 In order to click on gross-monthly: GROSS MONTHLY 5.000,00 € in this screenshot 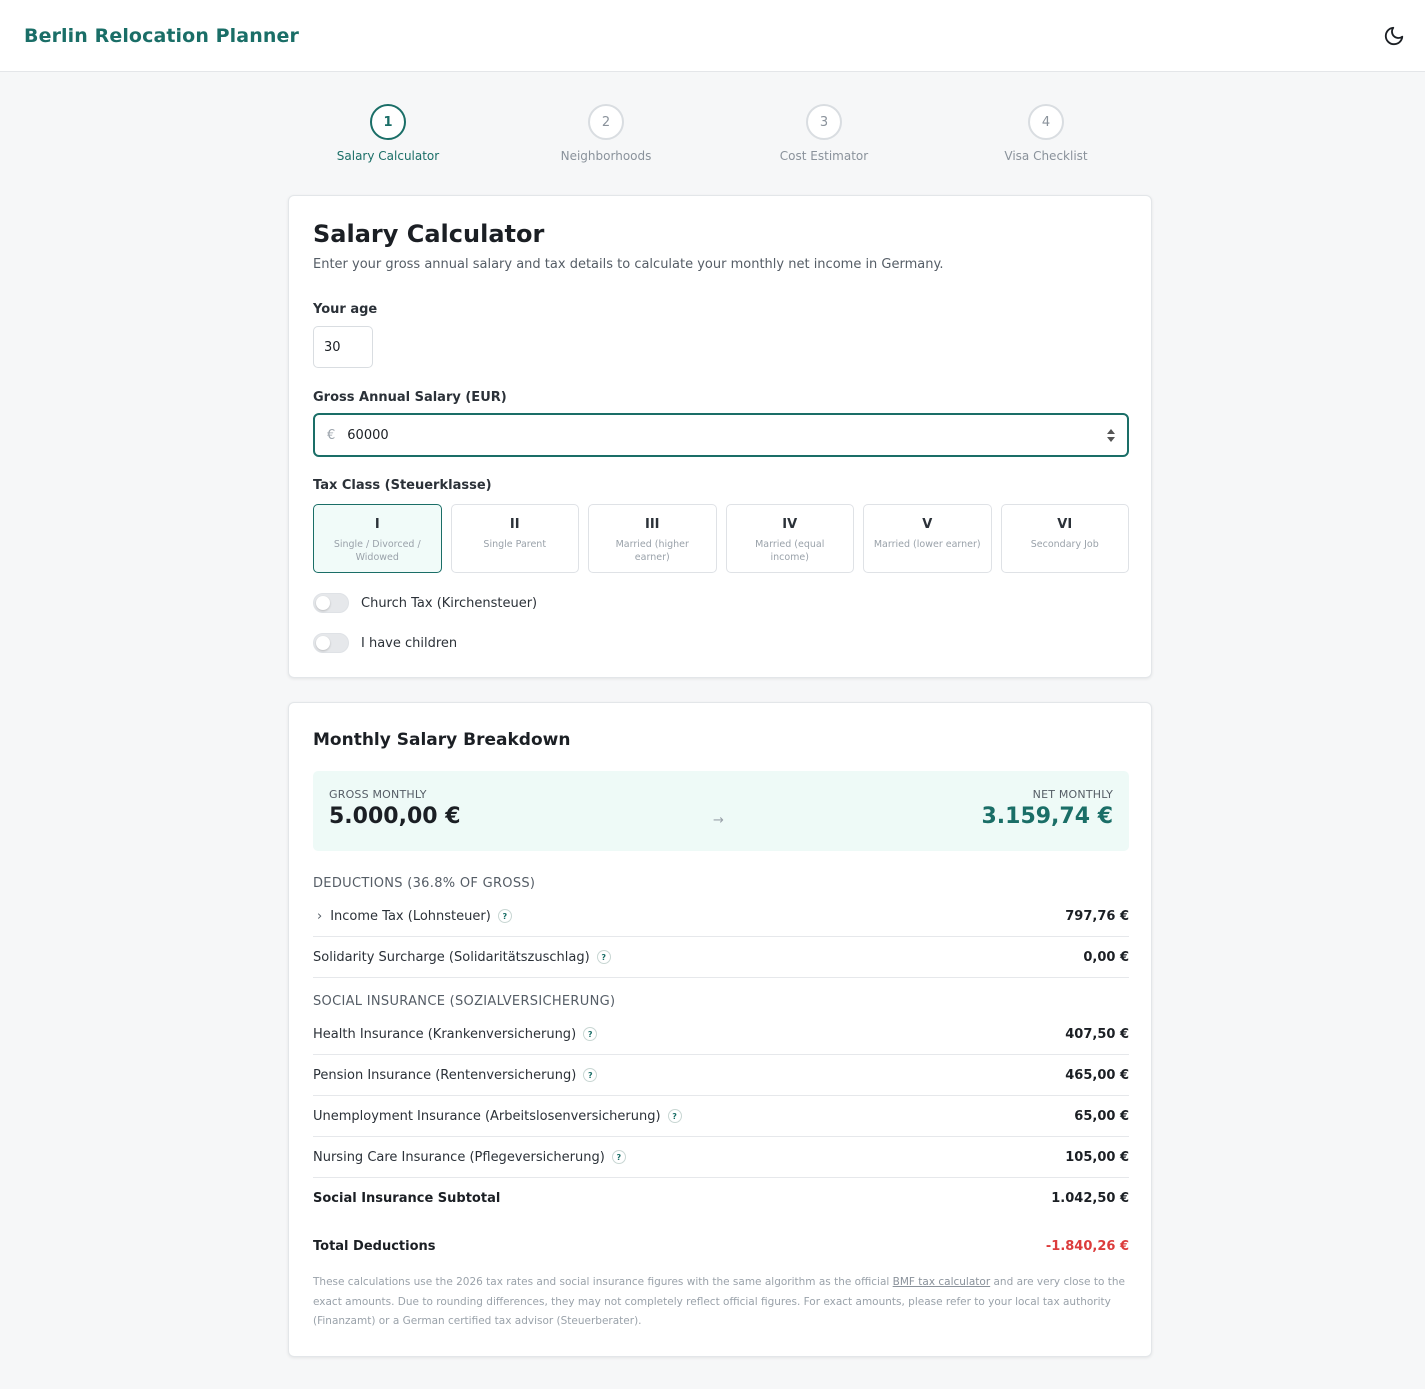, I will do `click(395, 808)`.